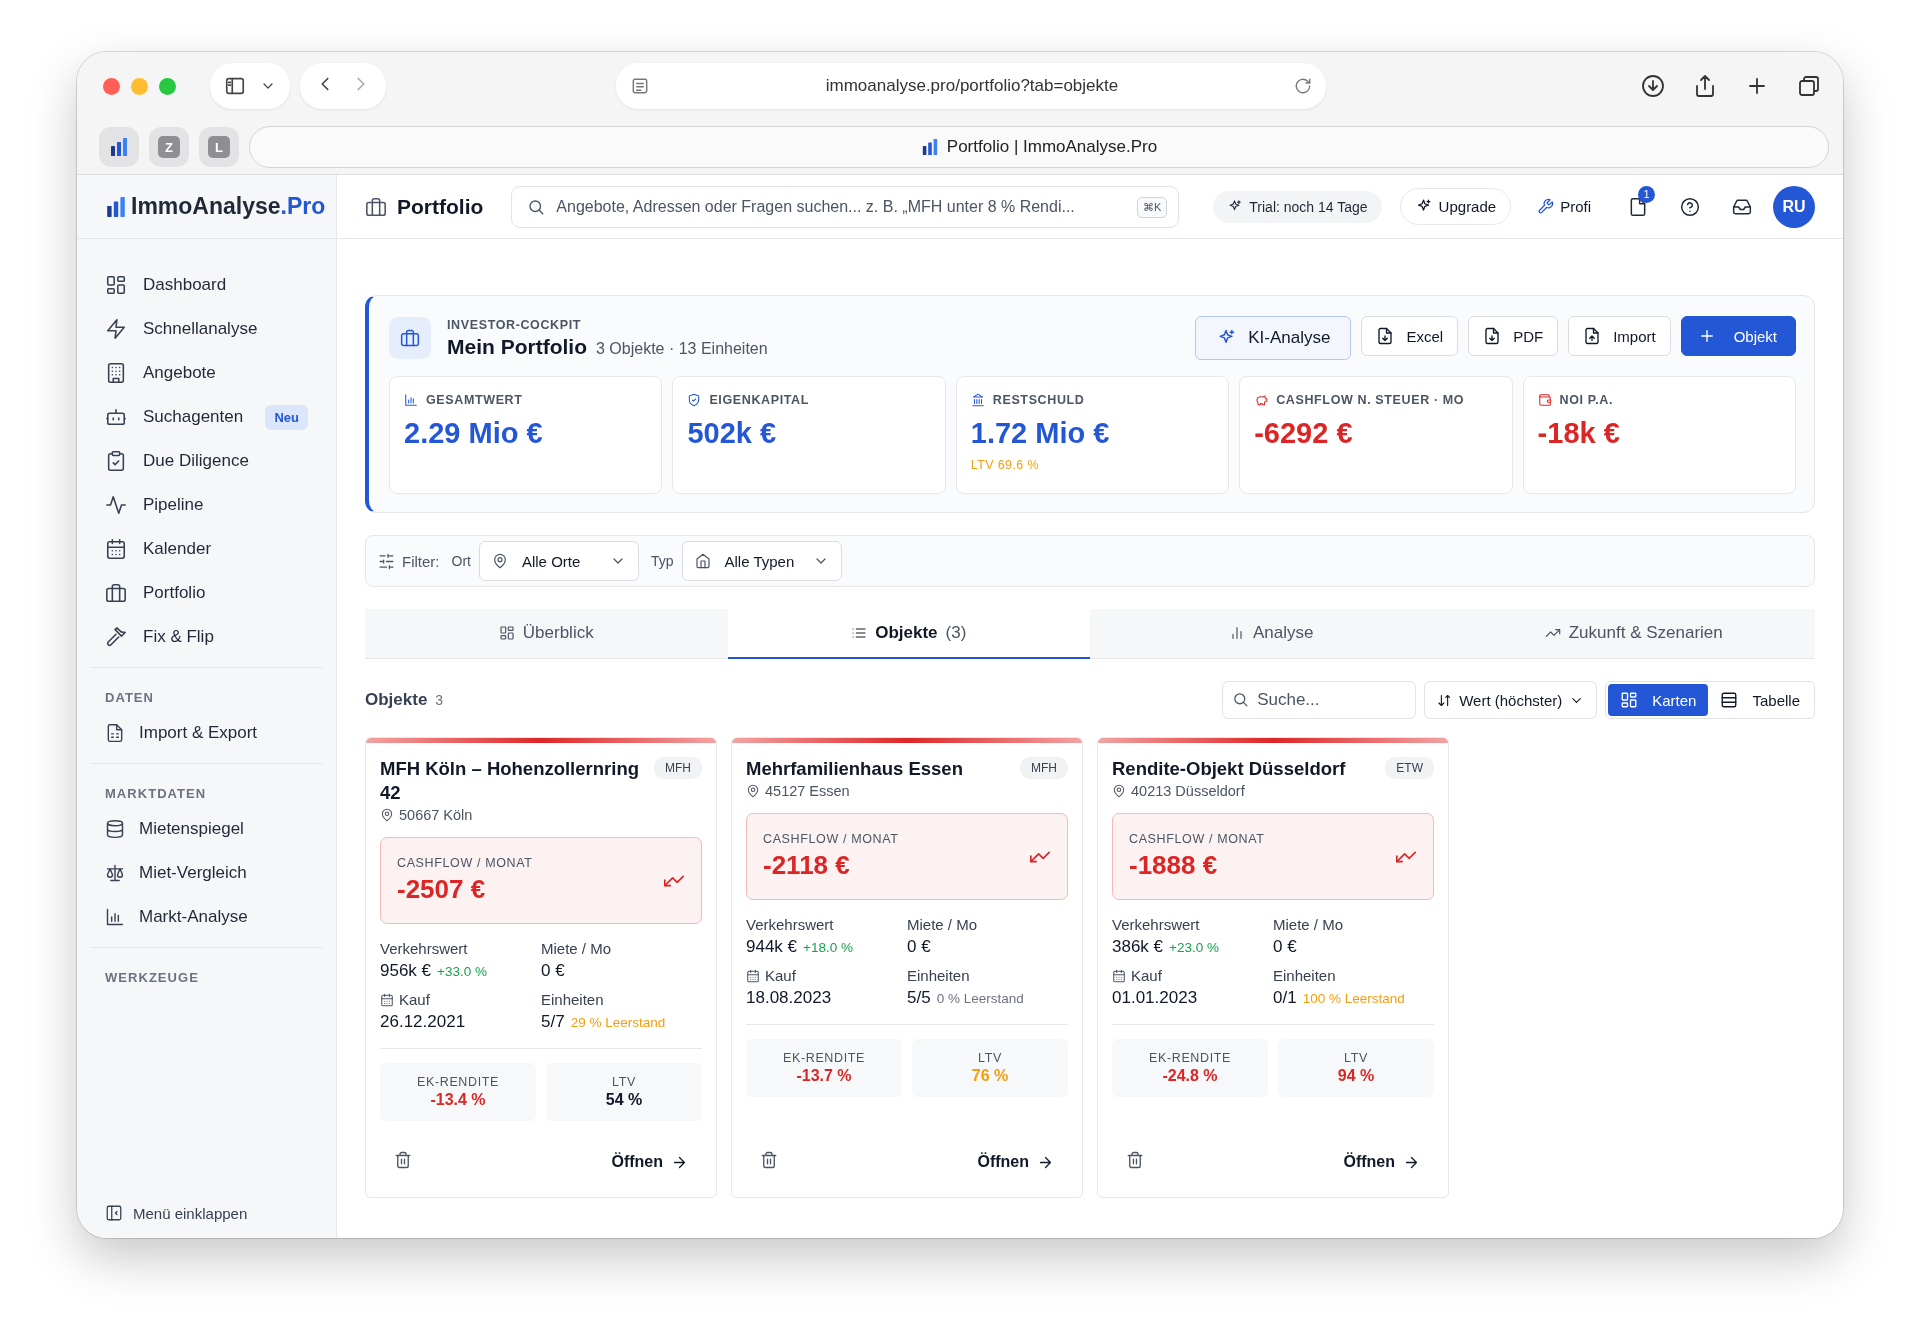 Image resolution: width=1920 pixels, height=1339 pixels. What do you see at coordinates (396, 700) in the screenshot?
I see `section-title: Objekte` at bounding box center [396, 700].